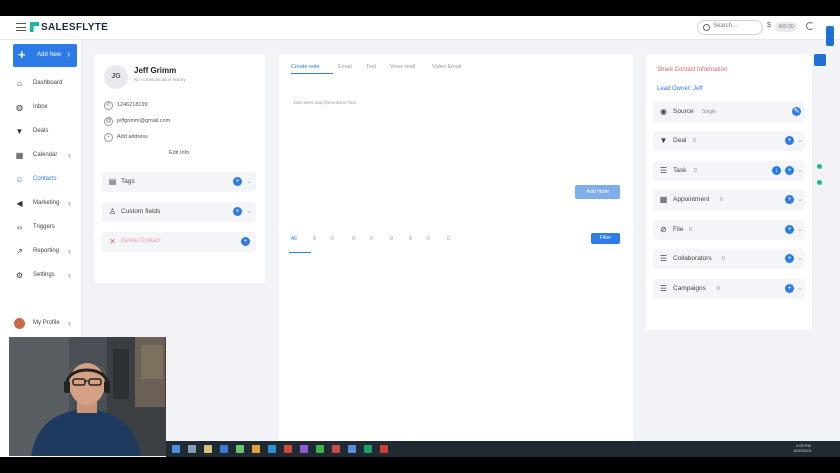 Image resolution: width=840 pixels, height=473 pixels. What do you see at coordinates (729, 259) in the screenshot?
I see `collaborators-row: ☰ Collaborators 0 + ⌄` at bounding box center [729, 259].